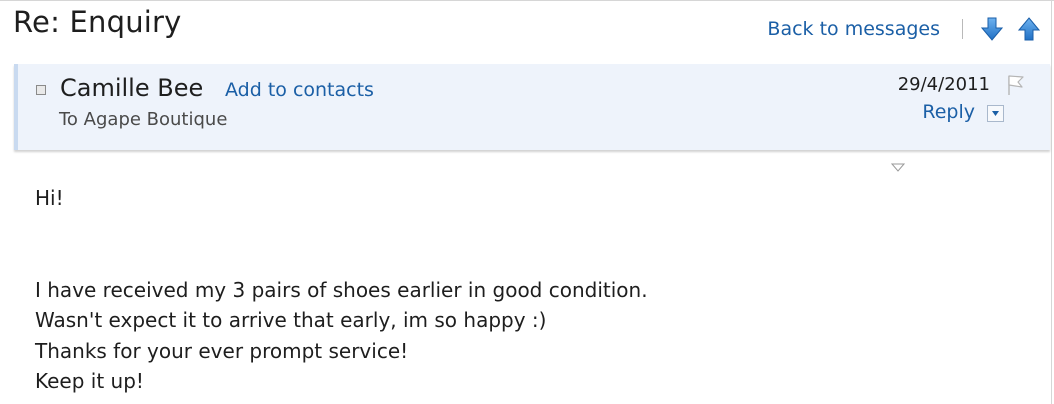  I want to click on page-top-border, so click(527, 0).